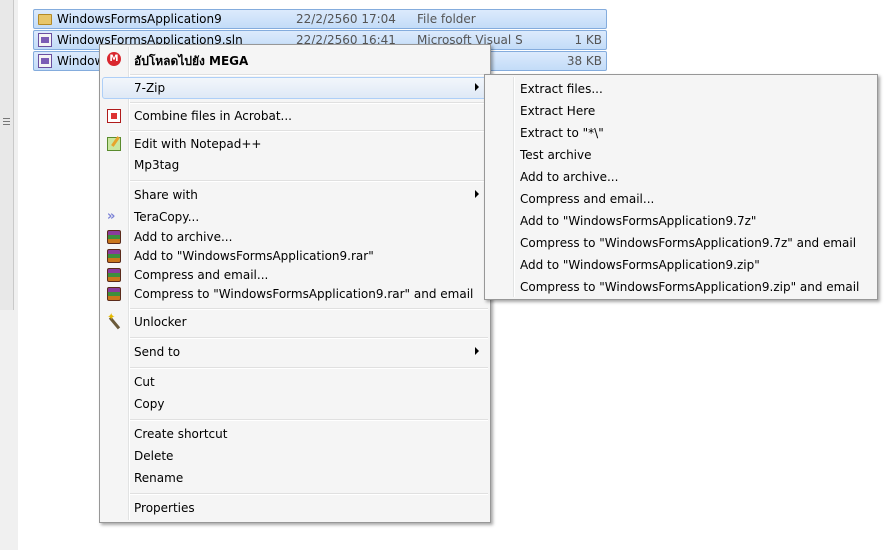 This screenshot has height=550, width=888. I want to click on menu-item-label: Add to "WindowsFormsApplication9.zip", so click(640, 265).